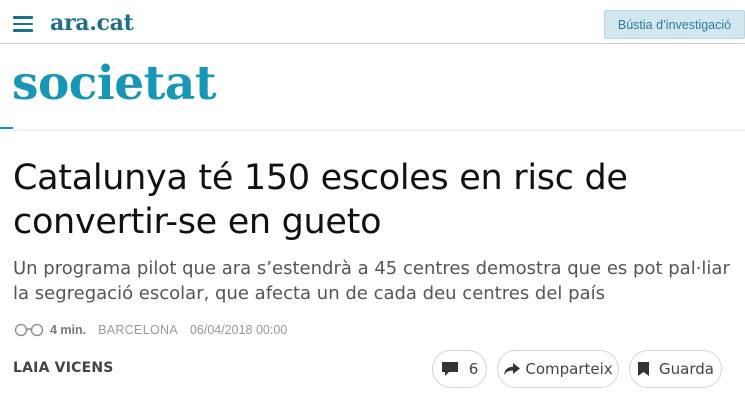 The image size is (745, 419). What do you see at coordinates (372, 22) in the screenshot?
I see `top-bar: ara.cat Bústia d’investigació` at bounding box center [372, 22].